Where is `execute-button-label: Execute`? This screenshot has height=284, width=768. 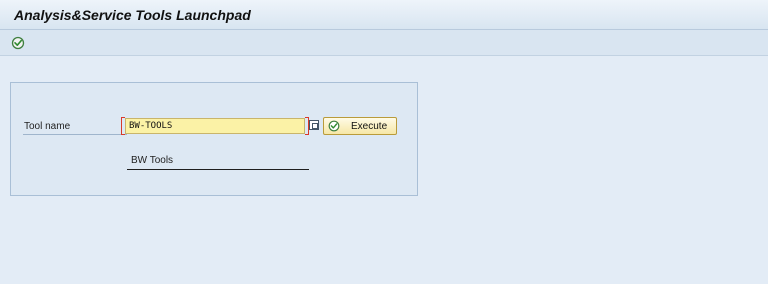
execute-button-label: Execute is located at coordinates (369, 126).